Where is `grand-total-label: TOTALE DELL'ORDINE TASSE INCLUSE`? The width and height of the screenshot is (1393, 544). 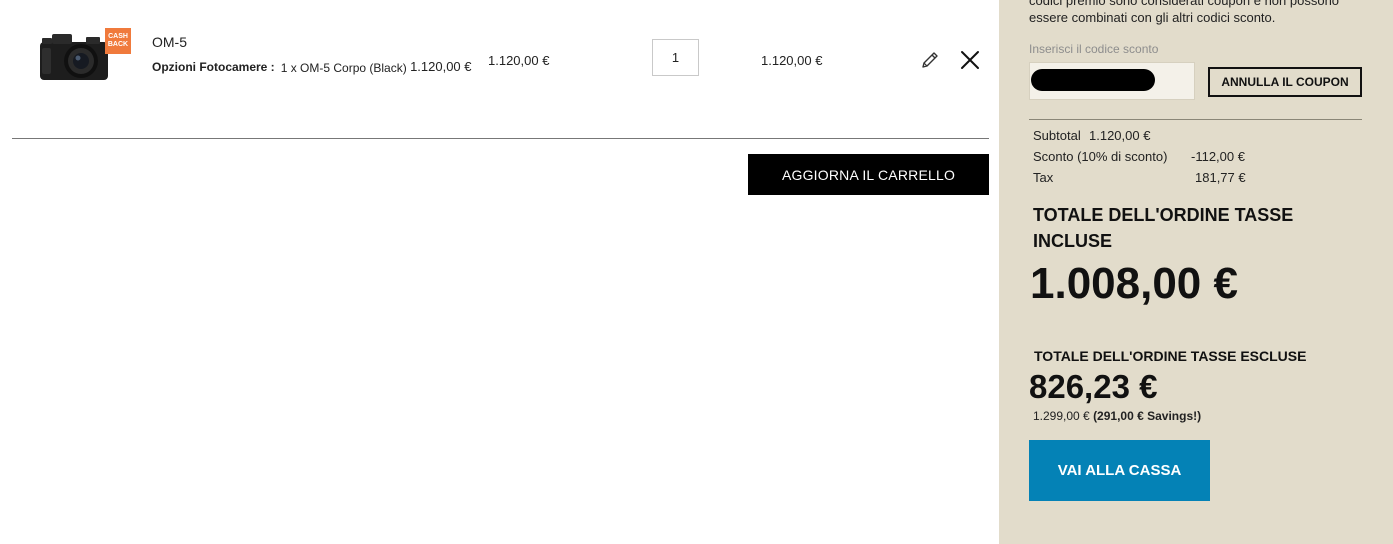 grand-total-label: TOTALE DELL'ORDINE TASSE INCLUSE is located at coordinates (1163, 228).